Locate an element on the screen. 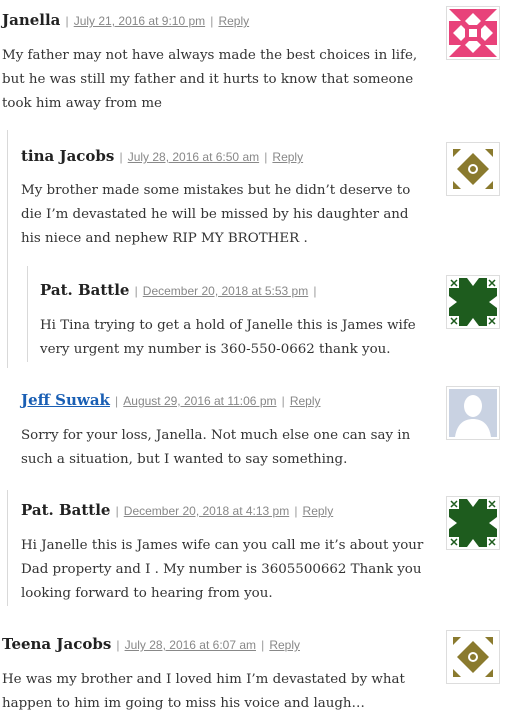  pink-quilt-avatar-icon is located at coordinates (473, 33).